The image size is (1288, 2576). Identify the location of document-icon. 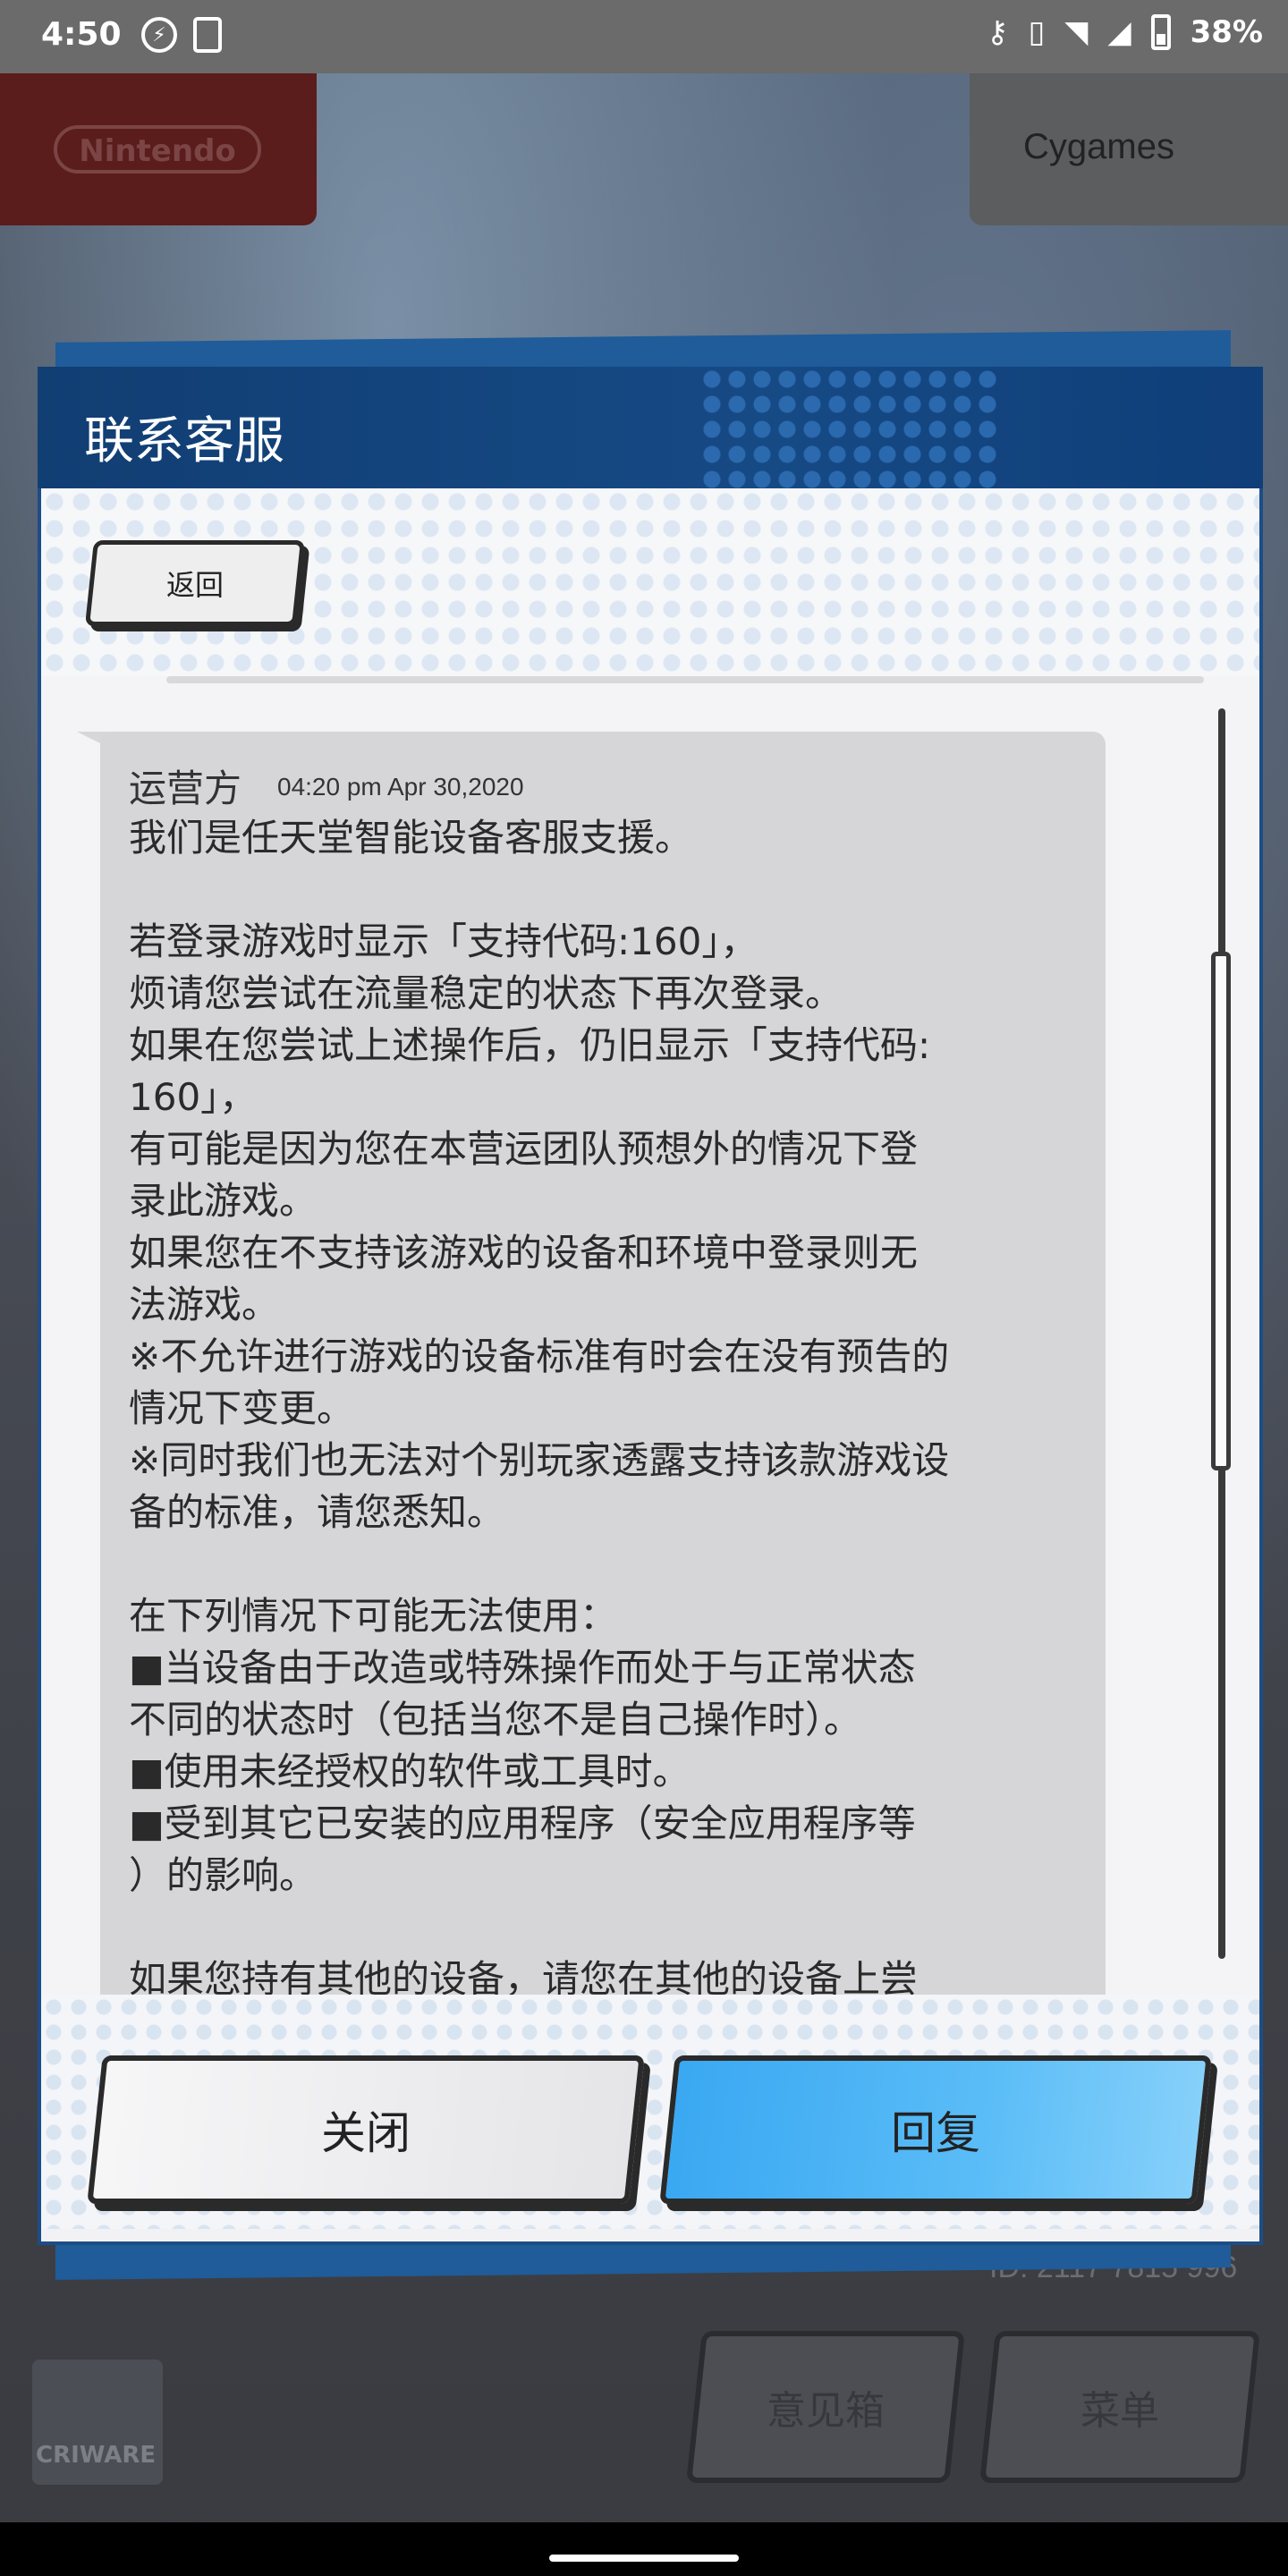
(207, 35).